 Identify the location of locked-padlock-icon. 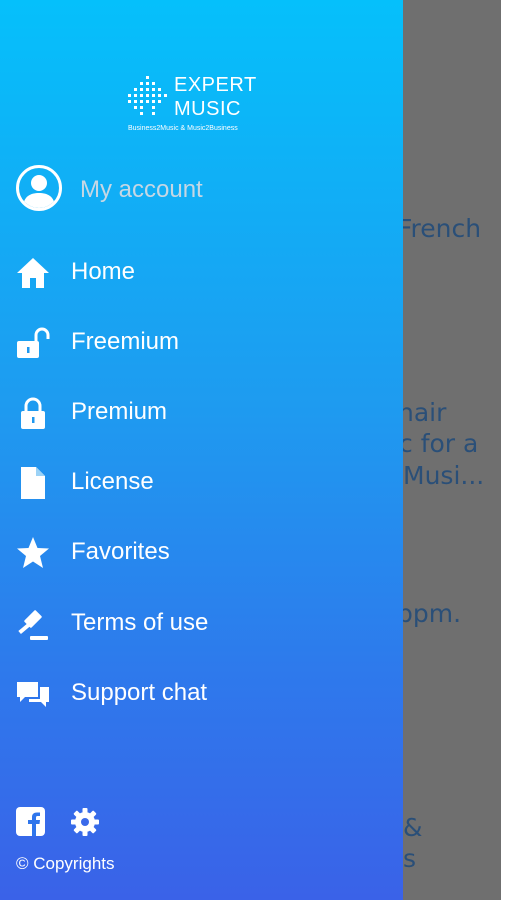
(33, 413).